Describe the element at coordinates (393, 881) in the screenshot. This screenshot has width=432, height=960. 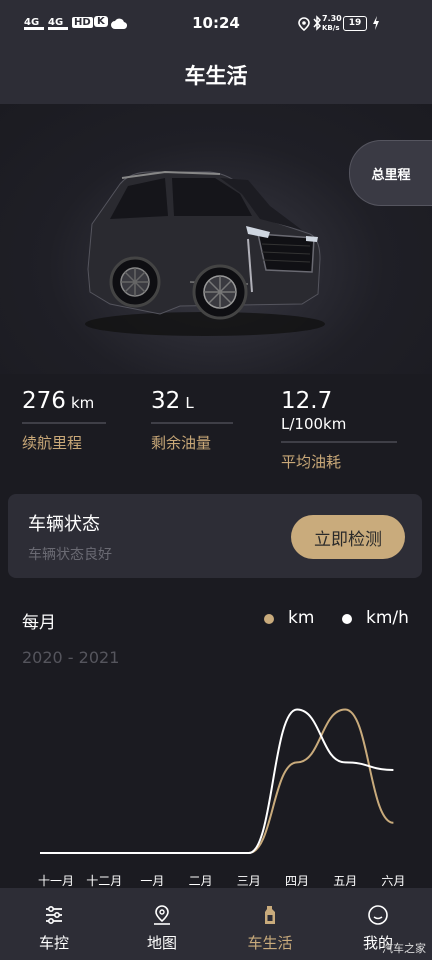
I see `x-tick-label: 六月` at that location.